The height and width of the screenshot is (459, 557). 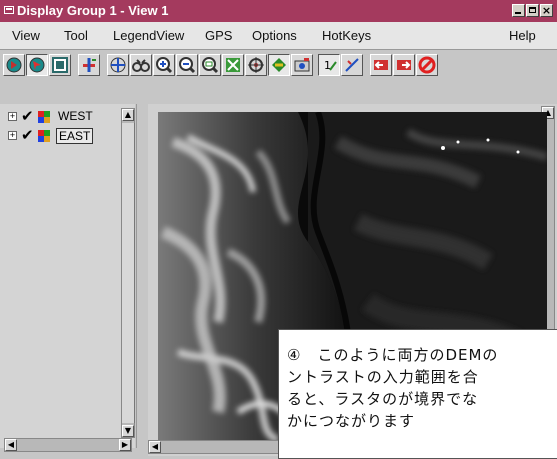 What do you see at coordinates (141, 276) in the screenshot?
I see `panel-splitter` at bounding box center [141, 276].